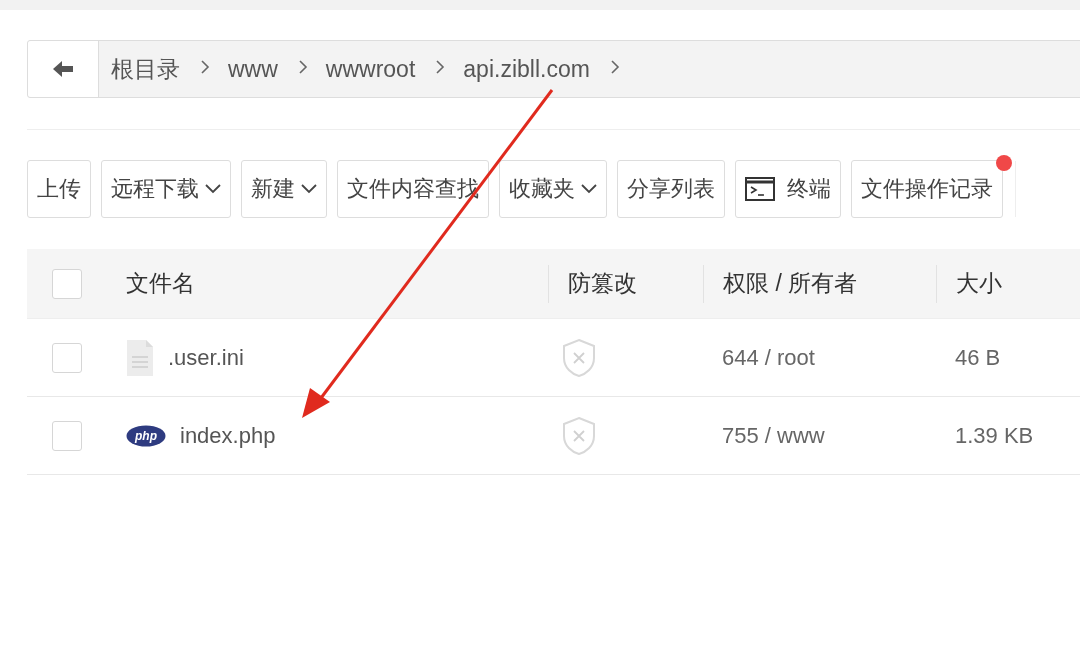 The height and width of the screenshot is (657, 1080). I want to click on select-all-checkbox, so click(67, 283).